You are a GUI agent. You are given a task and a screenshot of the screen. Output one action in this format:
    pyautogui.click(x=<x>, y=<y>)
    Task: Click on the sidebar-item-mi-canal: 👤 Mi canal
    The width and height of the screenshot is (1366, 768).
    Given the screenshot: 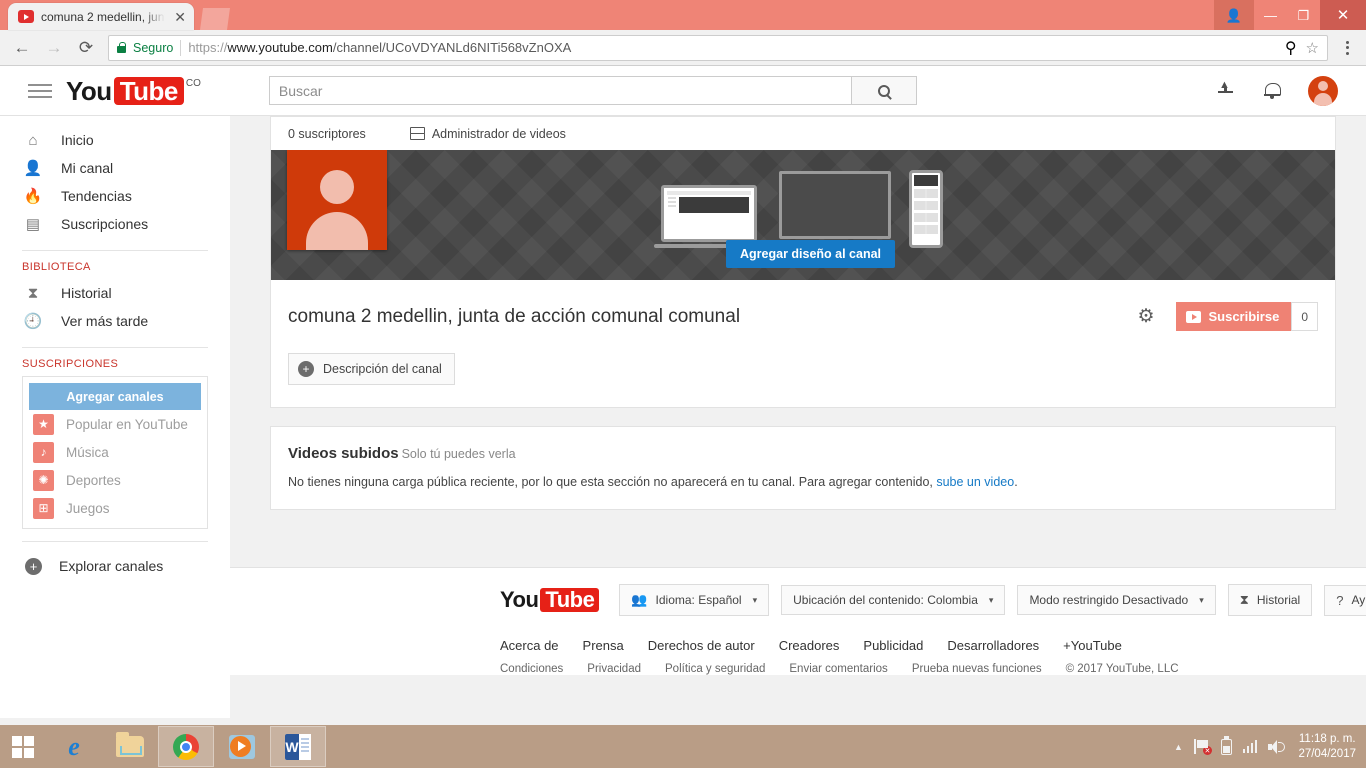 What is the action you would take?
    pyautogui.click(x=115, y=168)
    